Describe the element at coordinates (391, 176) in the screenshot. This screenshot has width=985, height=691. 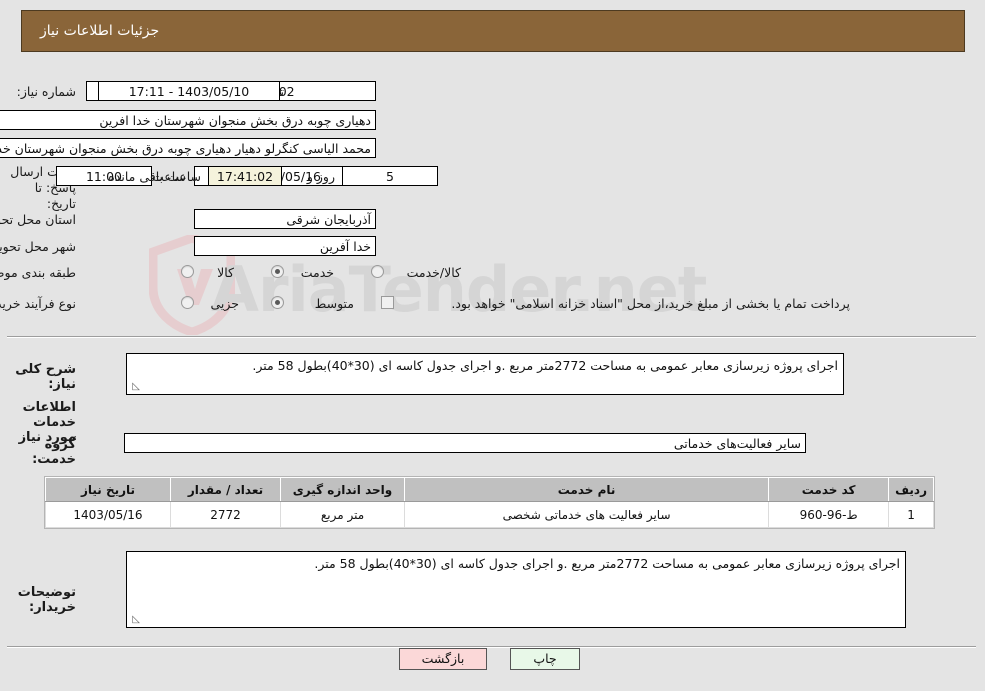
I see `deadline-days-field: 5` at that location.